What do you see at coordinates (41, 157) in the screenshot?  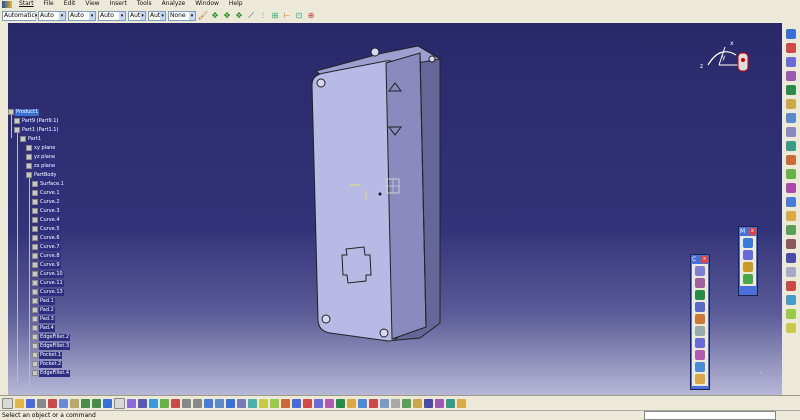 I see `tree-node: yz plane` at bounding box center [41, 157].